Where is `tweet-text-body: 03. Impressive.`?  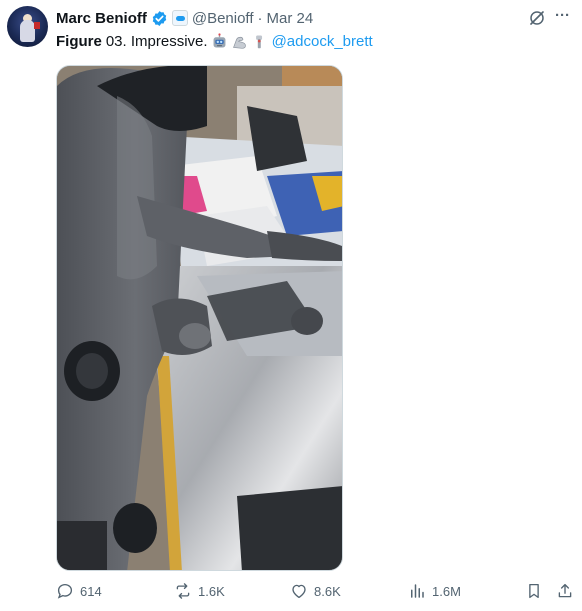 tweet-text-body: 03. Impressive. is located at coordinates (156, 41).